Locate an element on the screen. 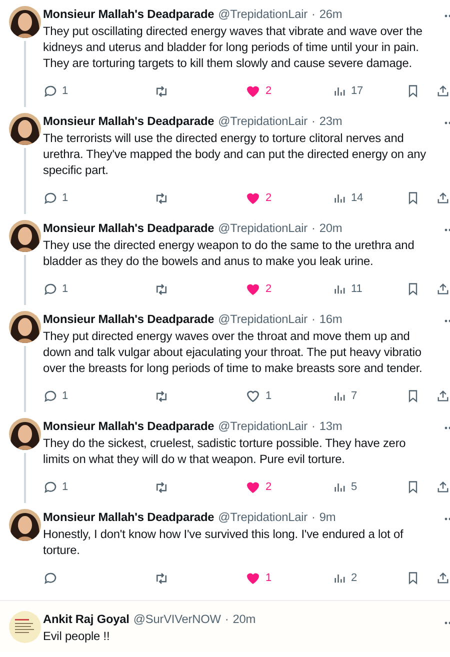 The width and height of the screenshot is (450, 657). tweet-text: Evil people !! is located at coordinates (77, 636).